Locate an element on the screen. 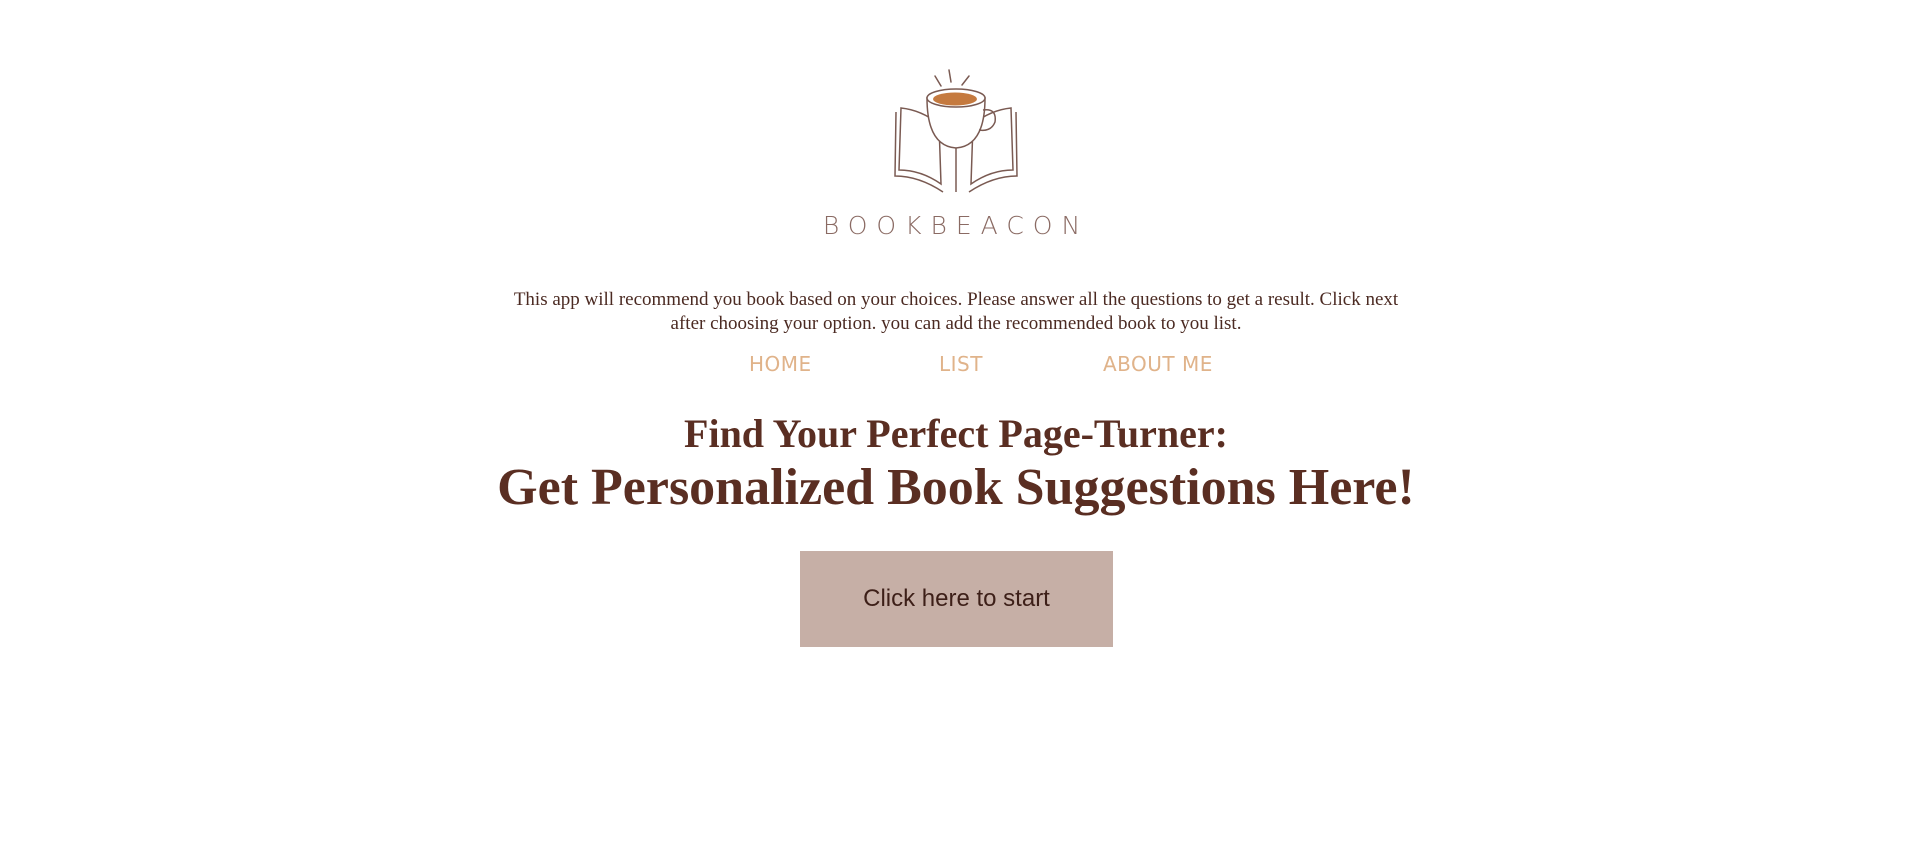  coffee-book-icon is located at coordinates (956, 131).